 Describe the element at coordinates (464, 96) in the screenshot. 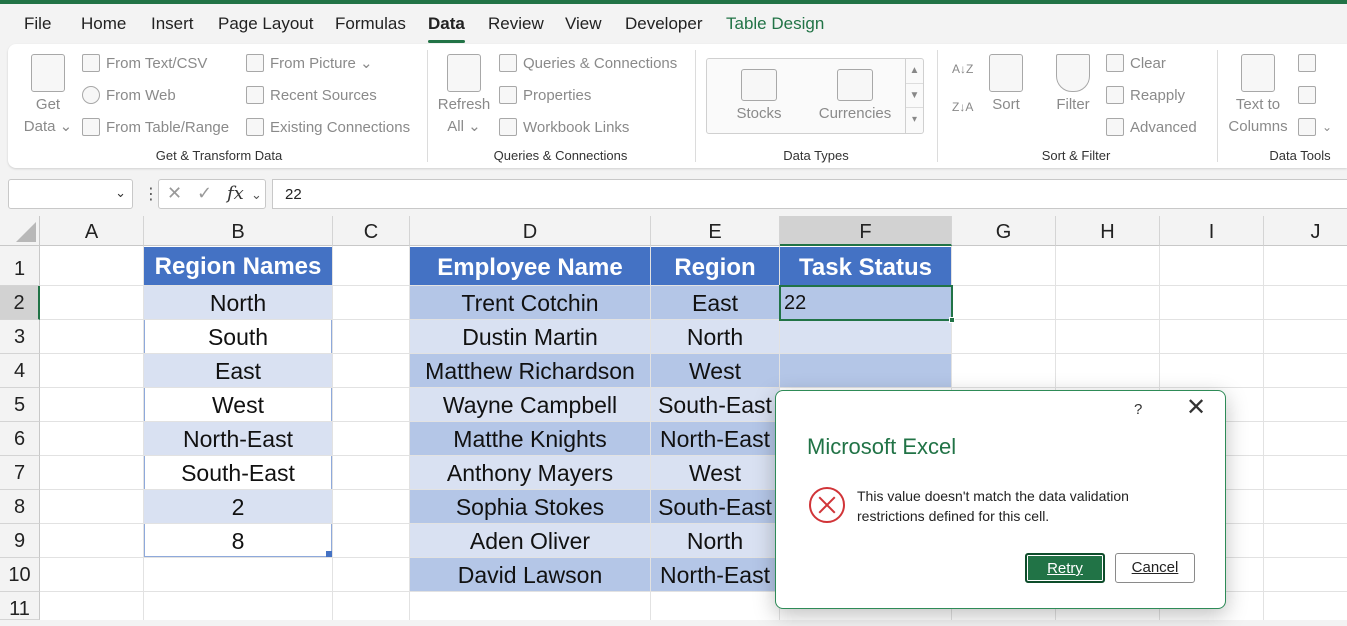

I see `refresh-all-button: Refresh All ⌄` at that location.